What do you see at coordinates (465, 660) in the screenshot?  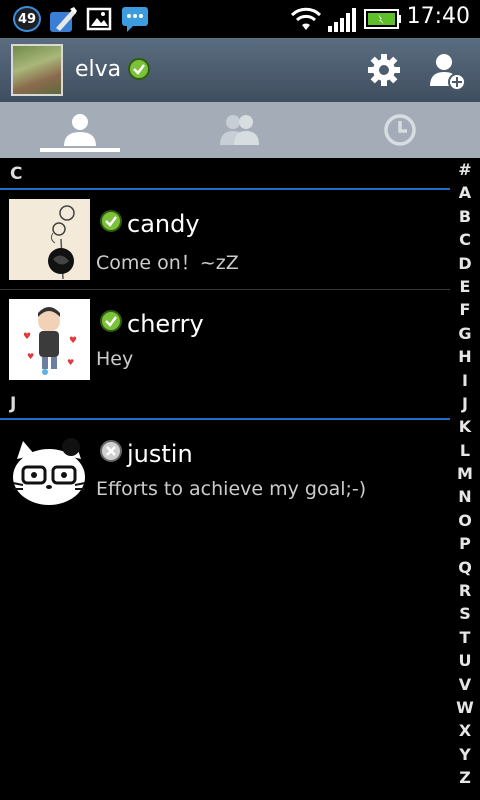 I see `index-letter: U` at bounding box center [465, 660].